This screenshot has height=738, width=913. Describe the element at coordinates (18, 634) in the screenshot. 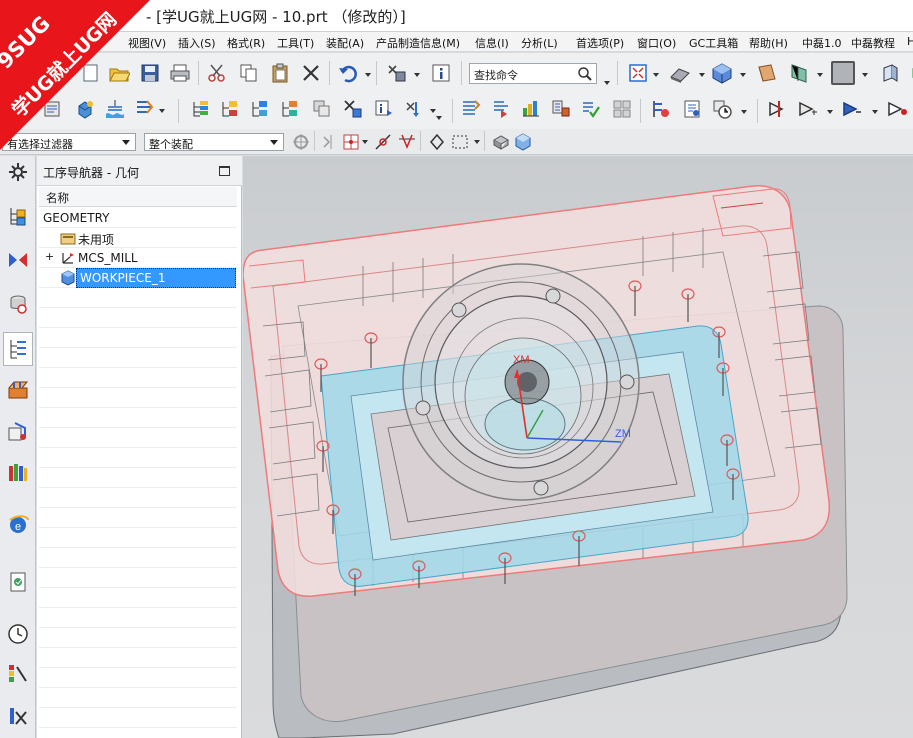

I see `clock-icon` at that location.